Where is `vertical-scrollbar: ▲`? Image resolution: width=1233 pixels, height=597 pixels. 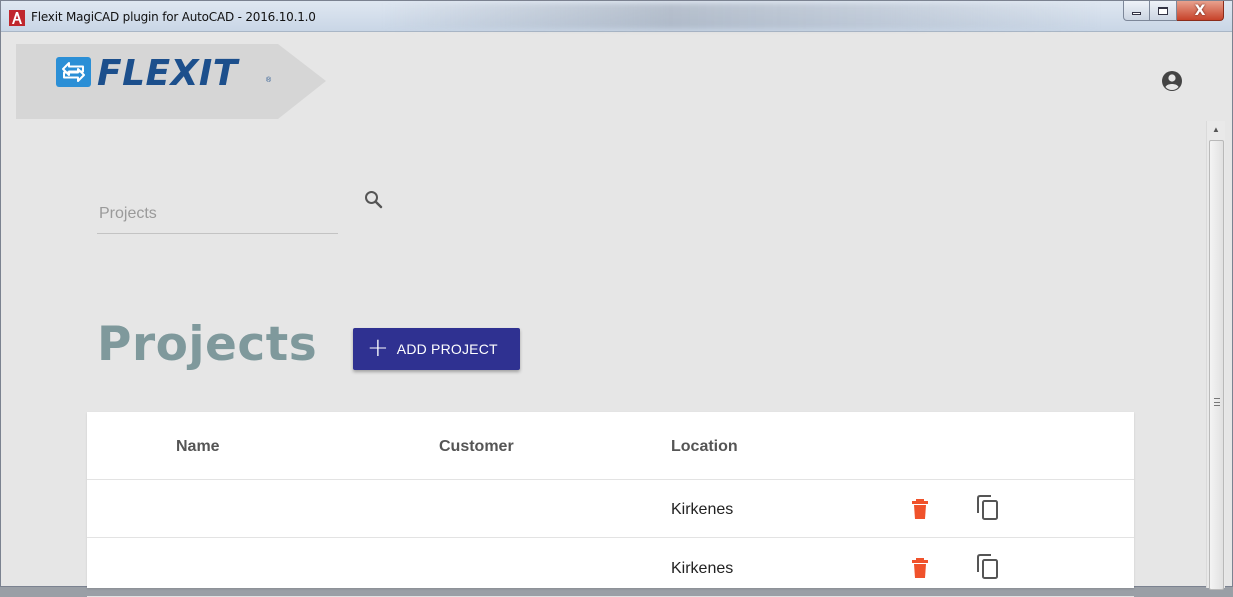 vertical-scrollbar: ▲ is located at coordinates (1215, 355).